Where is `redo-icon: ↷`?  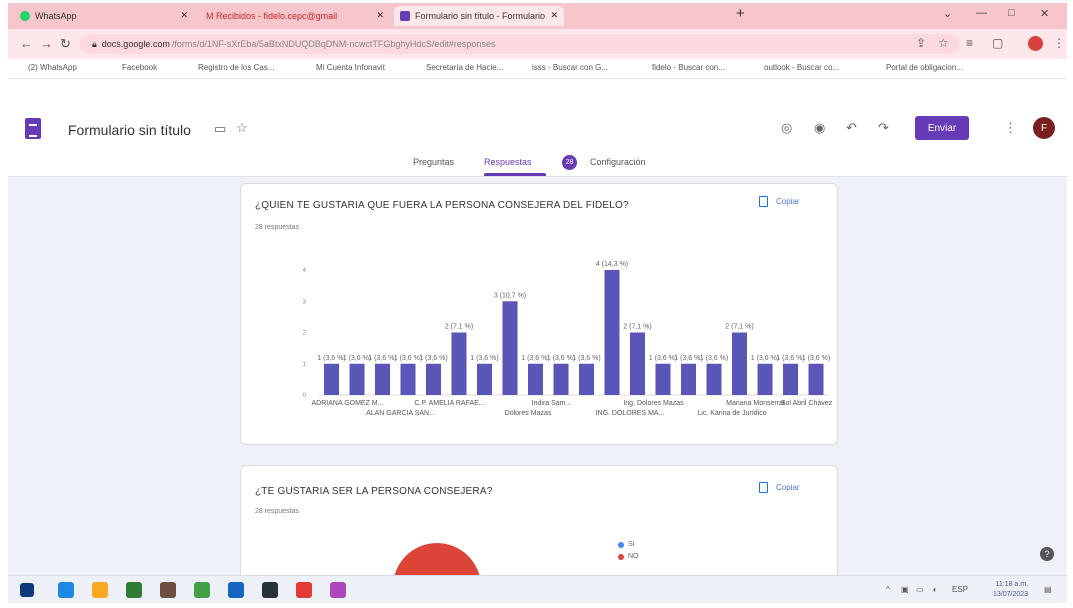 redo-icon: ↷ is located at coordinates (883, 128).